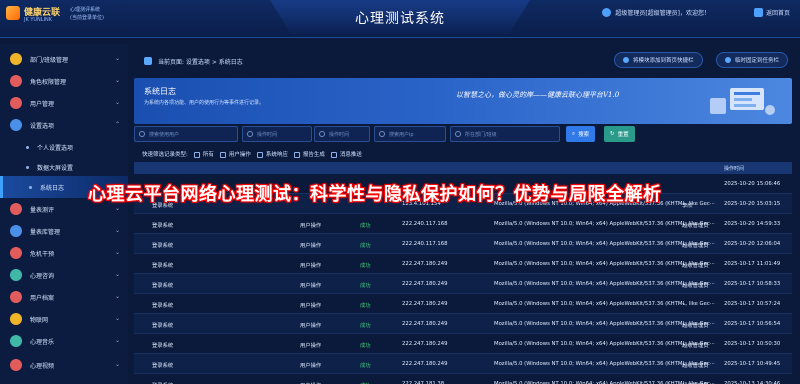 This screenshot has height=384, width=800. I want to click on sidebar-item-4: 个人设置选项, so click(64, 147).